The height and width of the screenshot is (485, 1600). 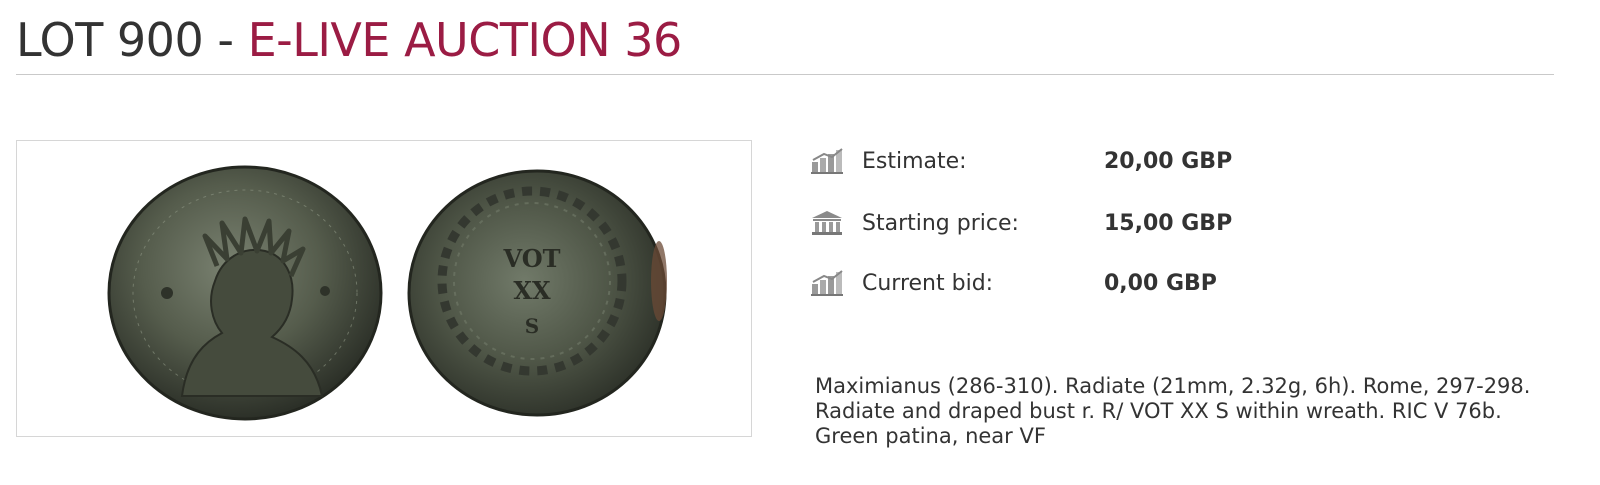 I want to click on page-title: LOT 900 - E-LIVE AUCTION 36, so click(x=349, y=40).